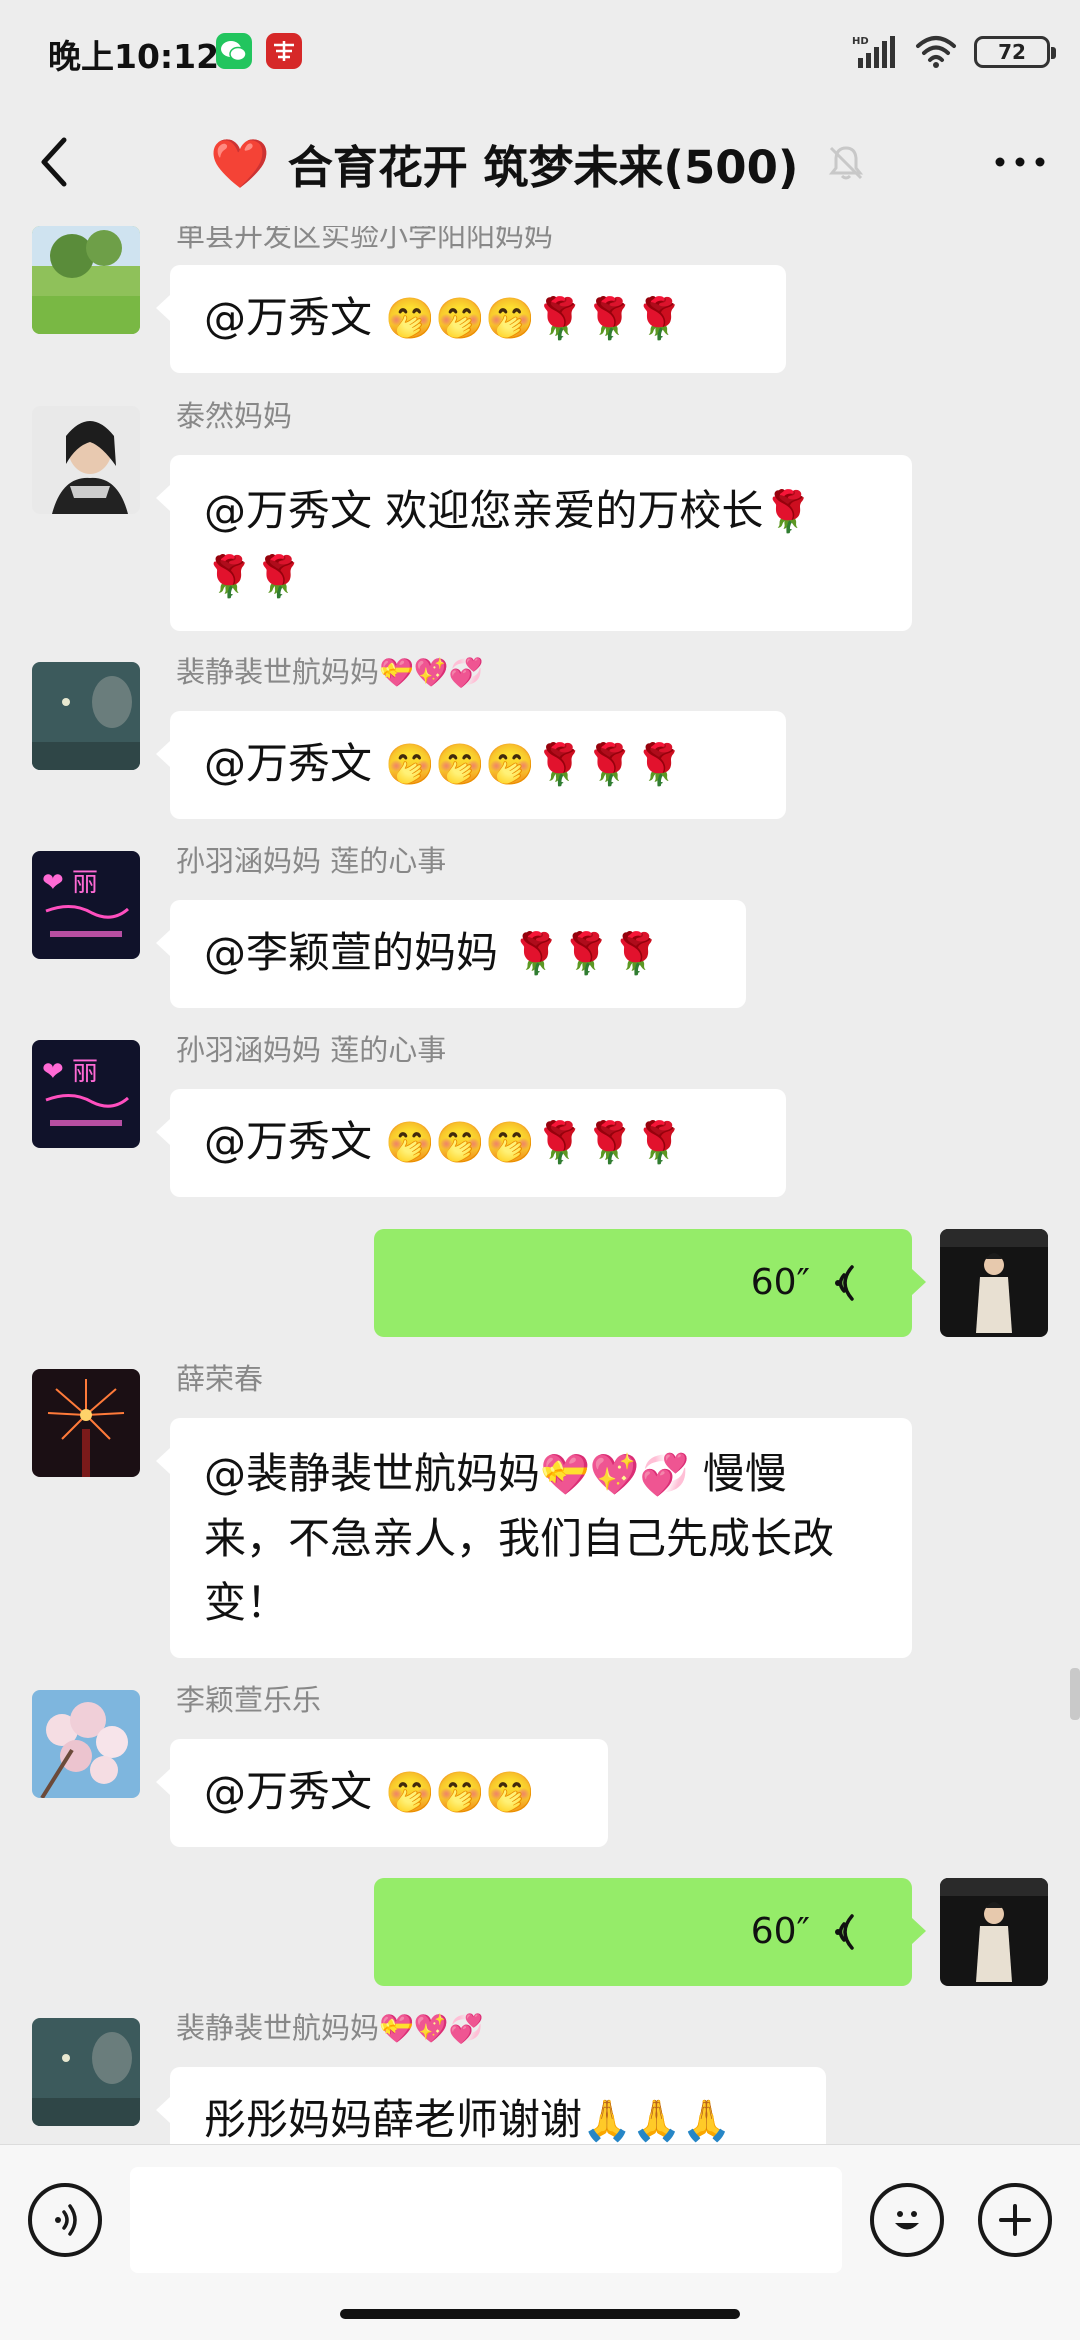 The image size is (1080, 2340). I want to click on plus-icon, so click(1015, 2220).